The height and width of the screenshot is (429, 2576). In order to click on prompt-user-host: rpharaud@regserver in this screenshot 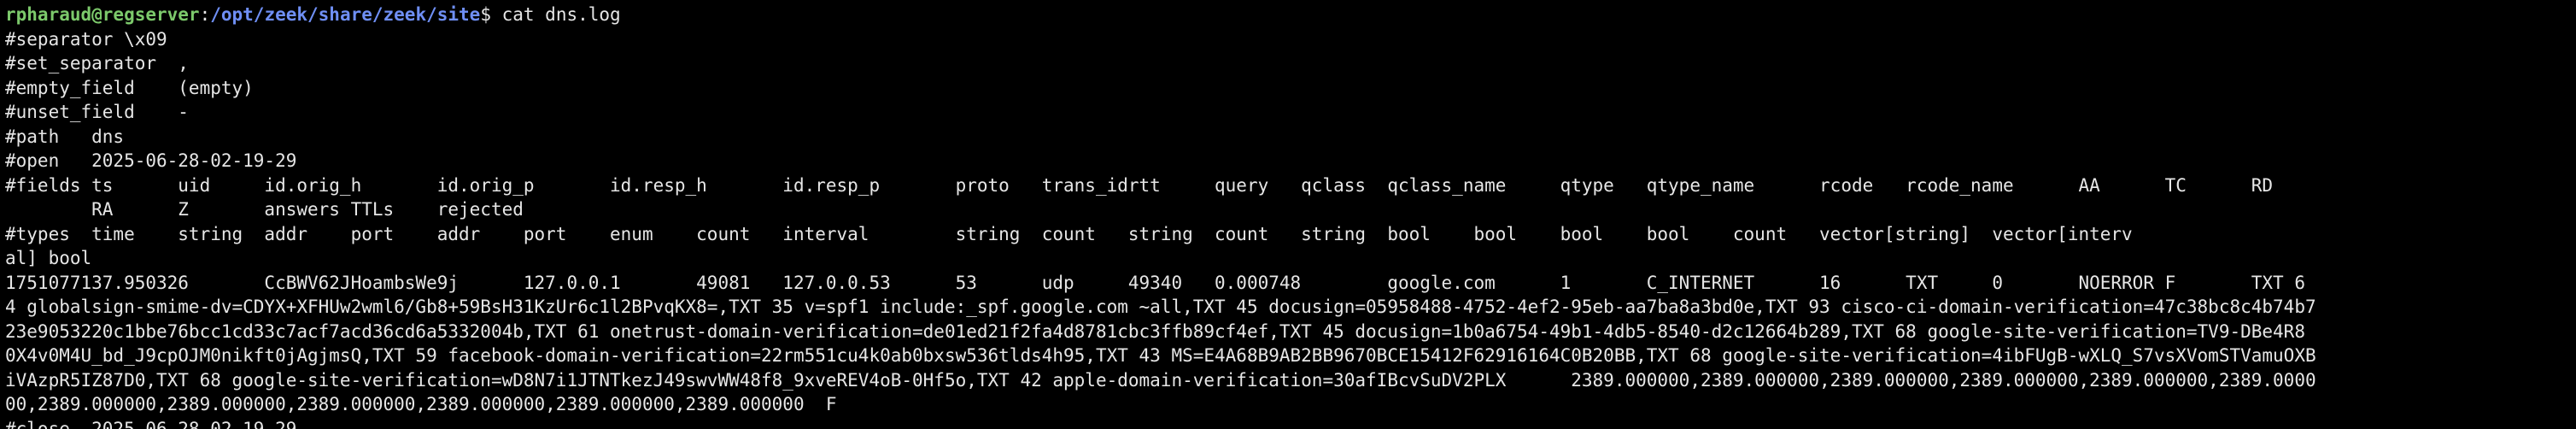, I will do `click(102, 14)`.